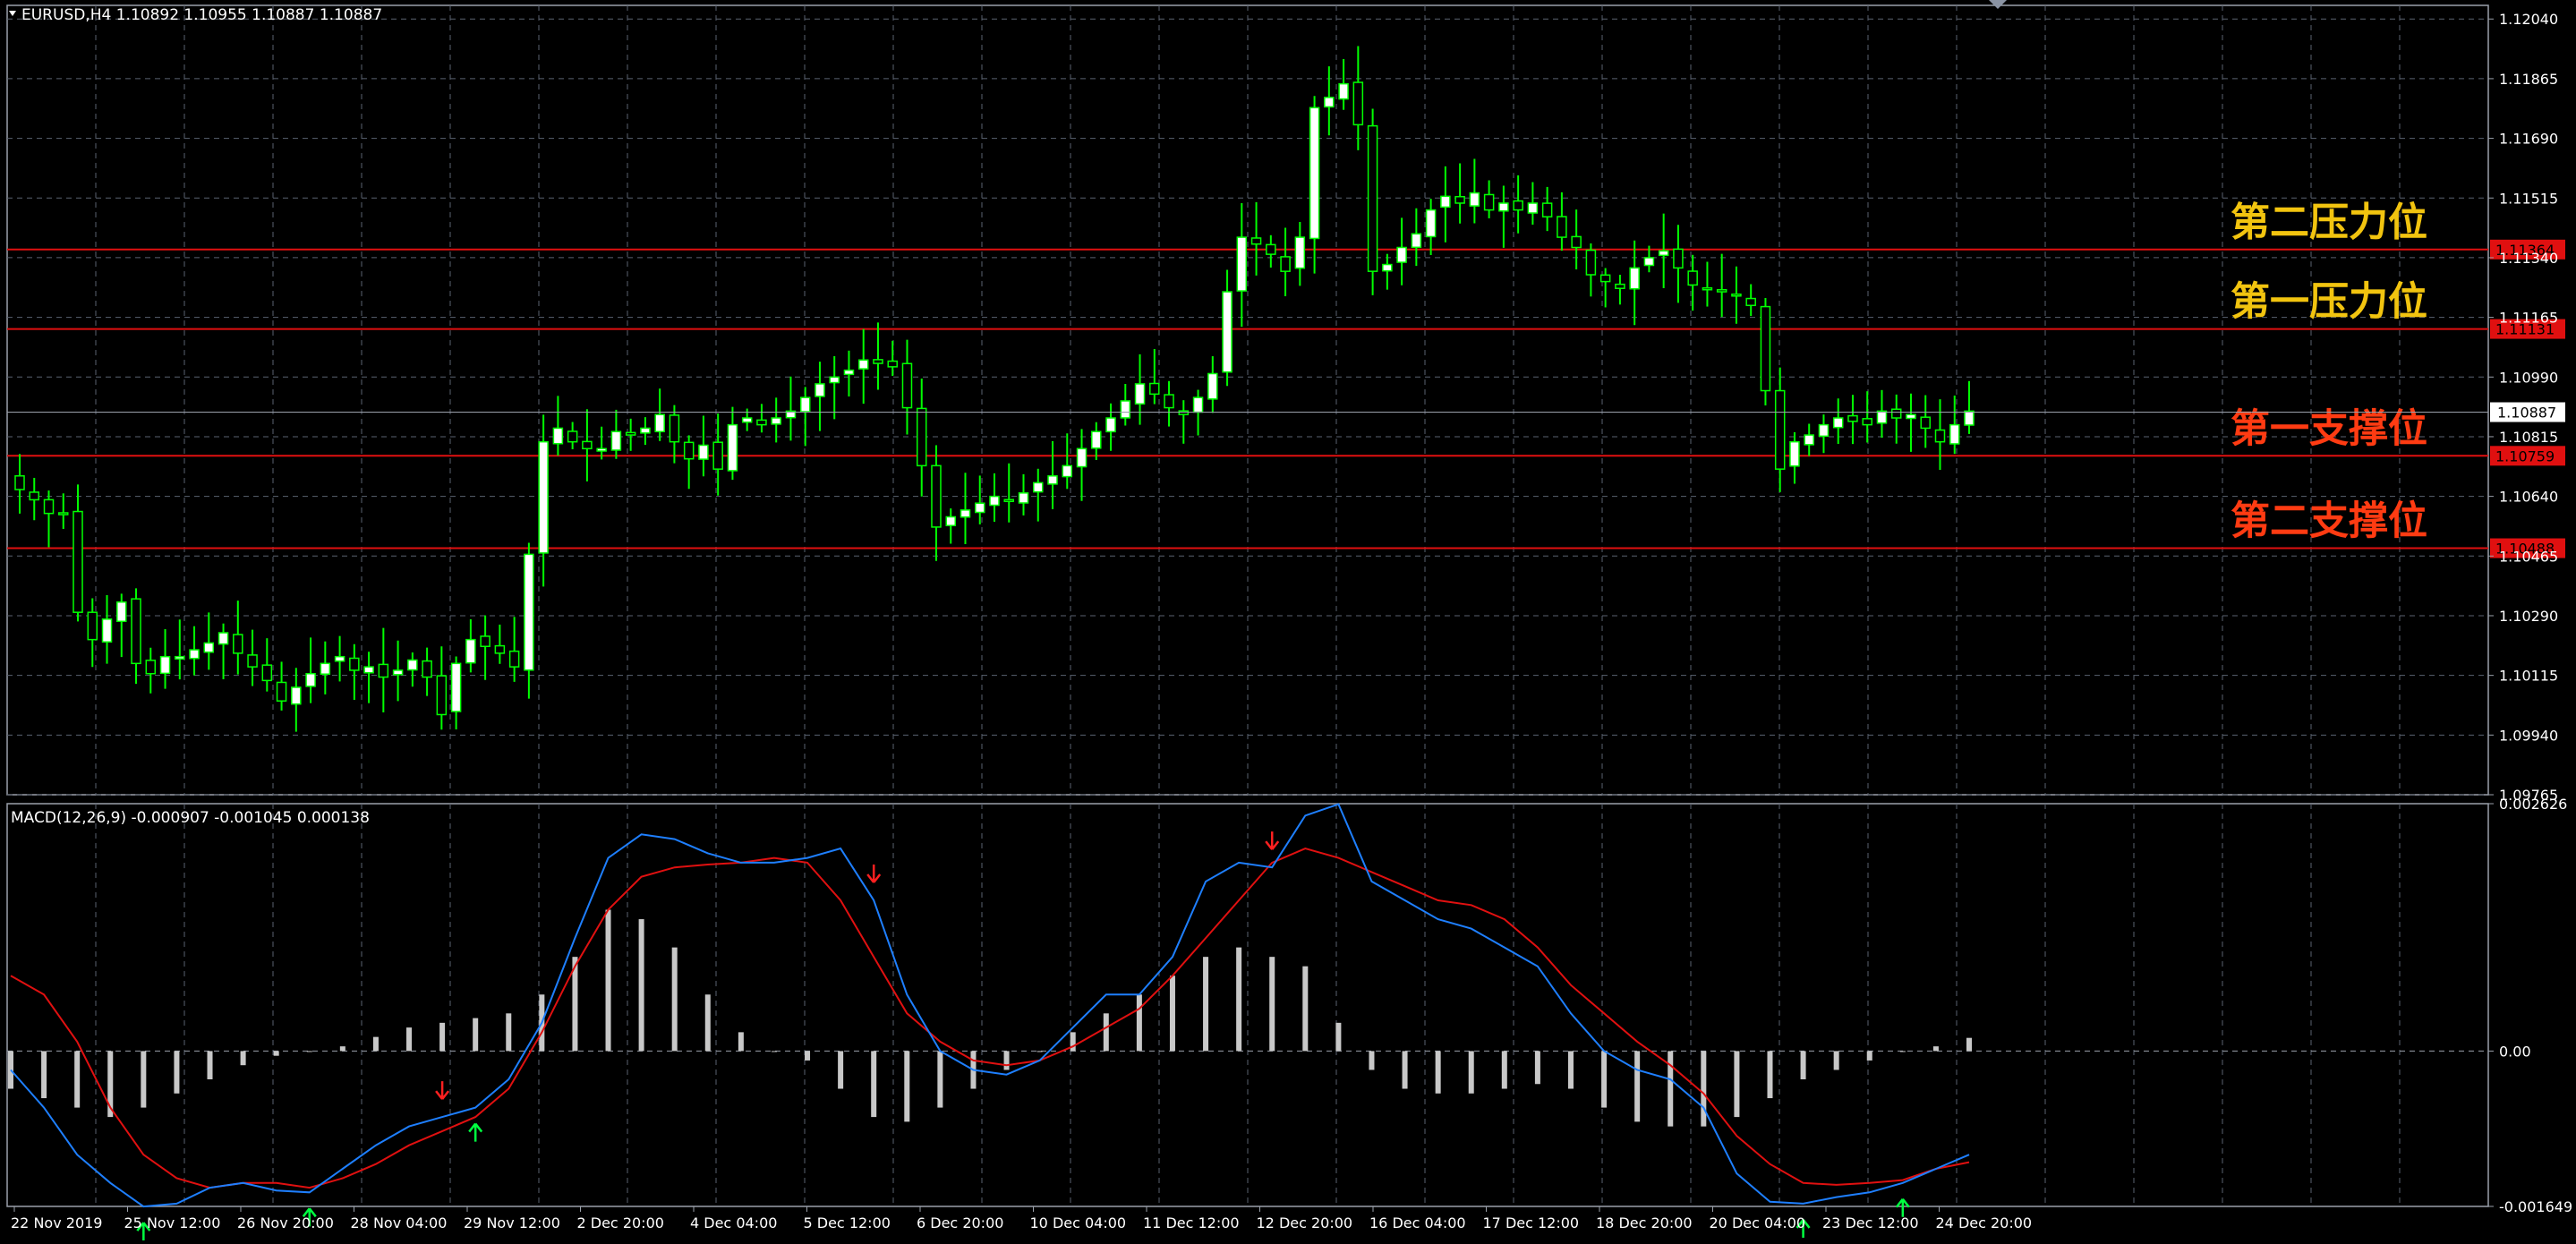 The image size is (2576, 1244). I want to click on price-tick-label: 1.11515, so click(2528, 198).